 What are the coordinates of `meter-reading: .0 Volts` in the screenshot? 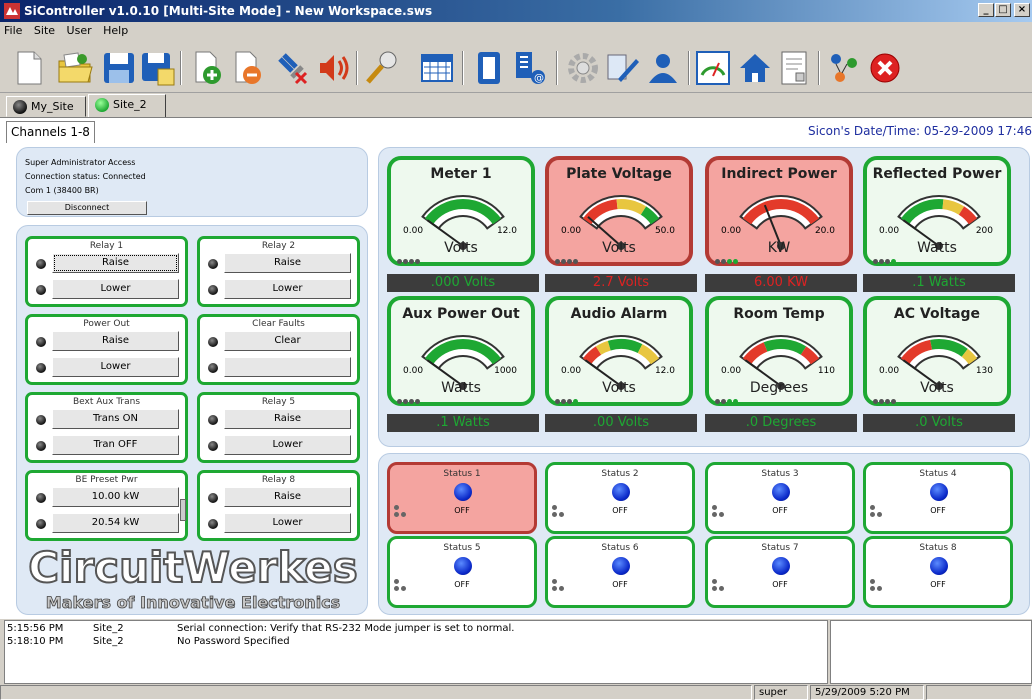 It's located at (939, 423).